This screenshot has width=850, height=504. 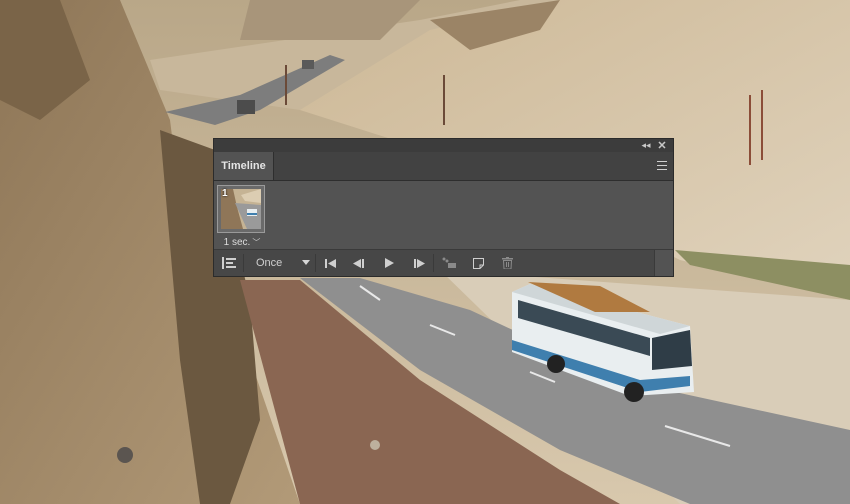 What do you see at coordinates (330, 263) in the screenshot?
I see `first-frame-icon` at bounding box center [330, 263].